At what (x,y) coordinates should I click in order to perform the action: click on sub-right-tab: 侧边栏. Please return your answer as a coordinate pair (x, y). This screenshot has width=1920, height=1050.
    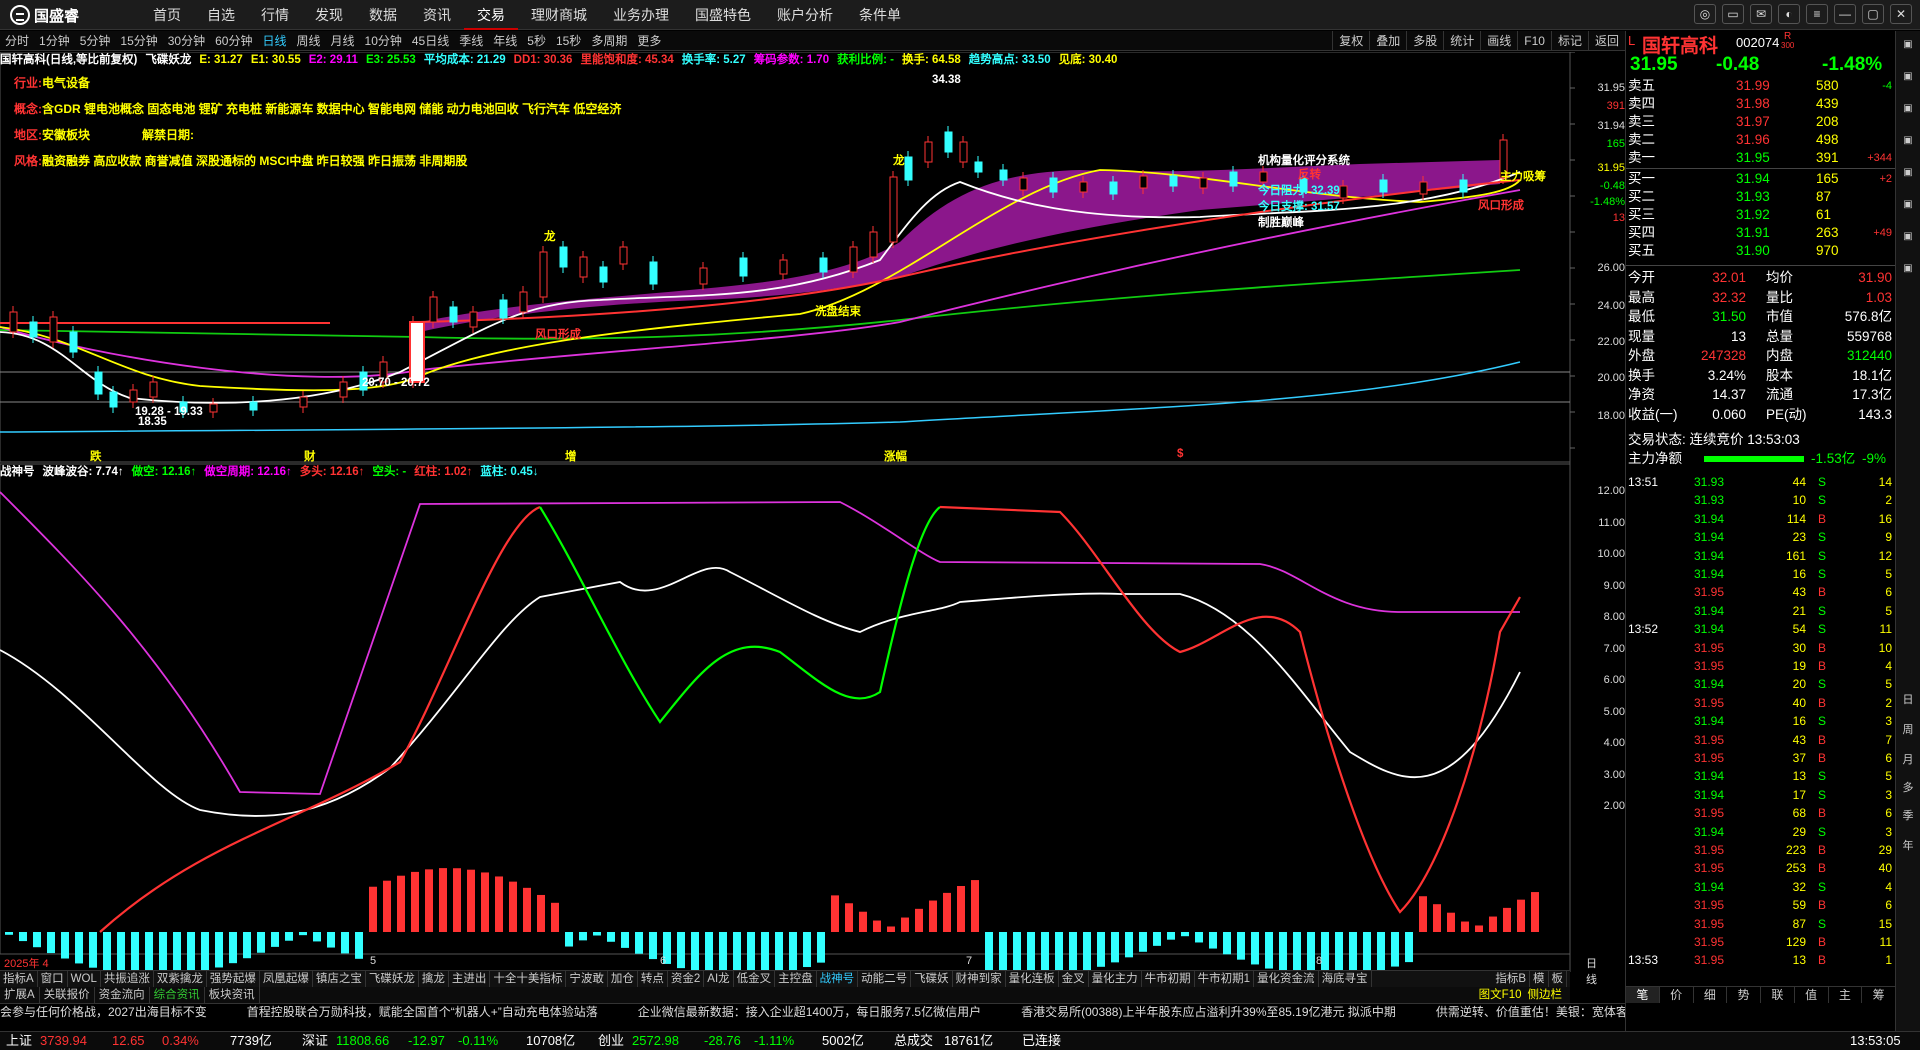
    Looking at the image, I should click on (1545, 995).